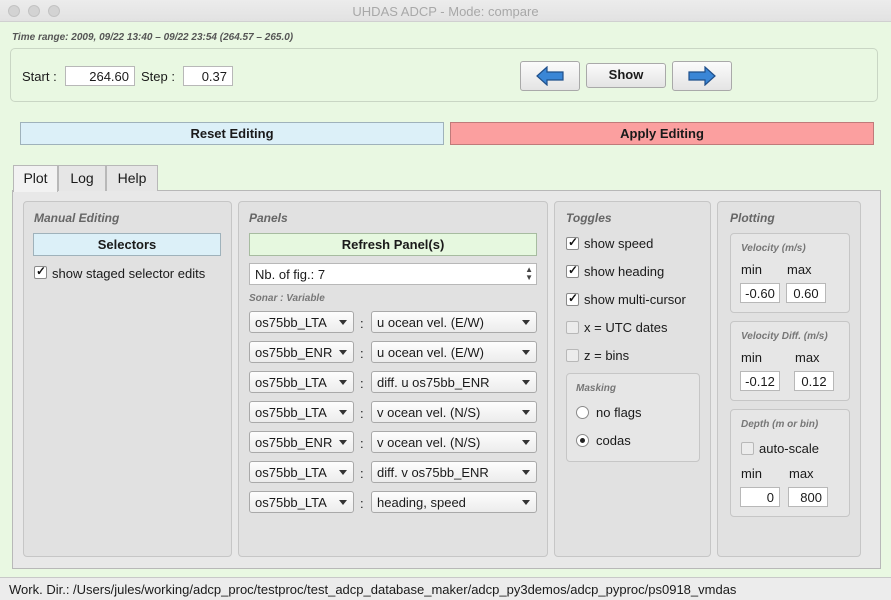 The height and width of the screenshot is (600, 891). Describe the element at coordinates (780, 424) in the screenshot. I see `depth-title: Depth (m or bin)` at that location.